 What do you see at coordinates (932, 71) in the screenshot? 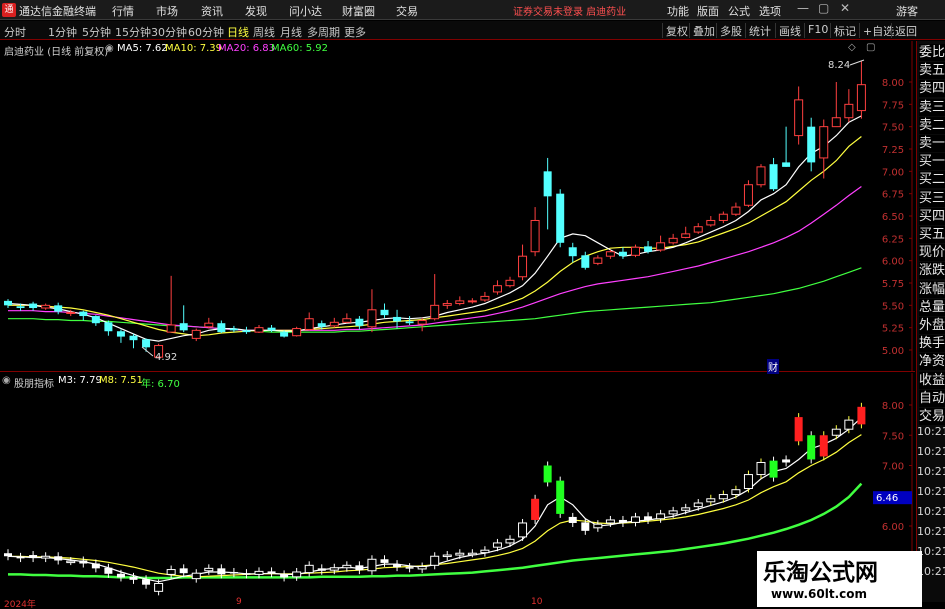
I see `quote-label: 卖五` at bounding box center [932, 71].